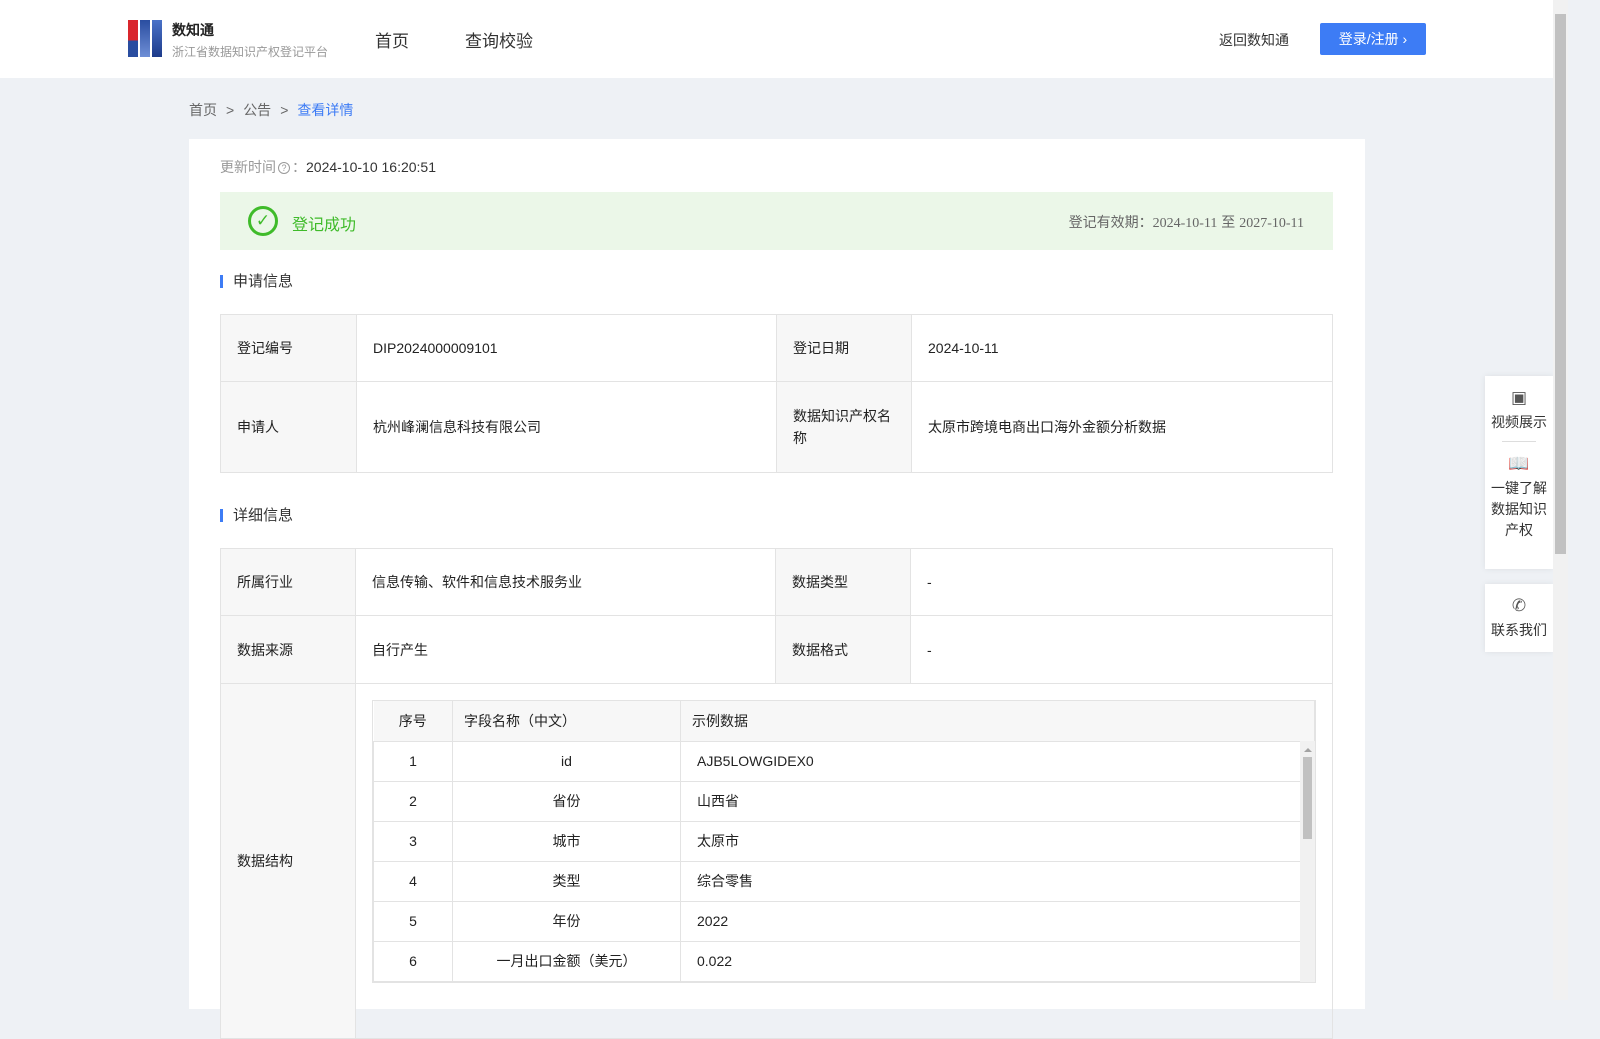 Image resolution: width=1600 pixels, height=1039 pixels. Describe the element at coordinates (1519, 530) in the screenshot. I see `learn-label: 产权` at that location.